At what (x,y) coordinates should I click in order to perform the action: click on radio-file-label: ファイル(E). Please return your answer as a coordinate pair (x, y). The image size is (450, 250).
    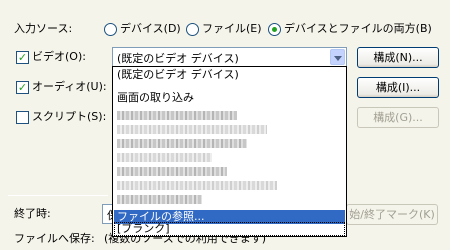
    Looking at the image, I should click on (232, 29).